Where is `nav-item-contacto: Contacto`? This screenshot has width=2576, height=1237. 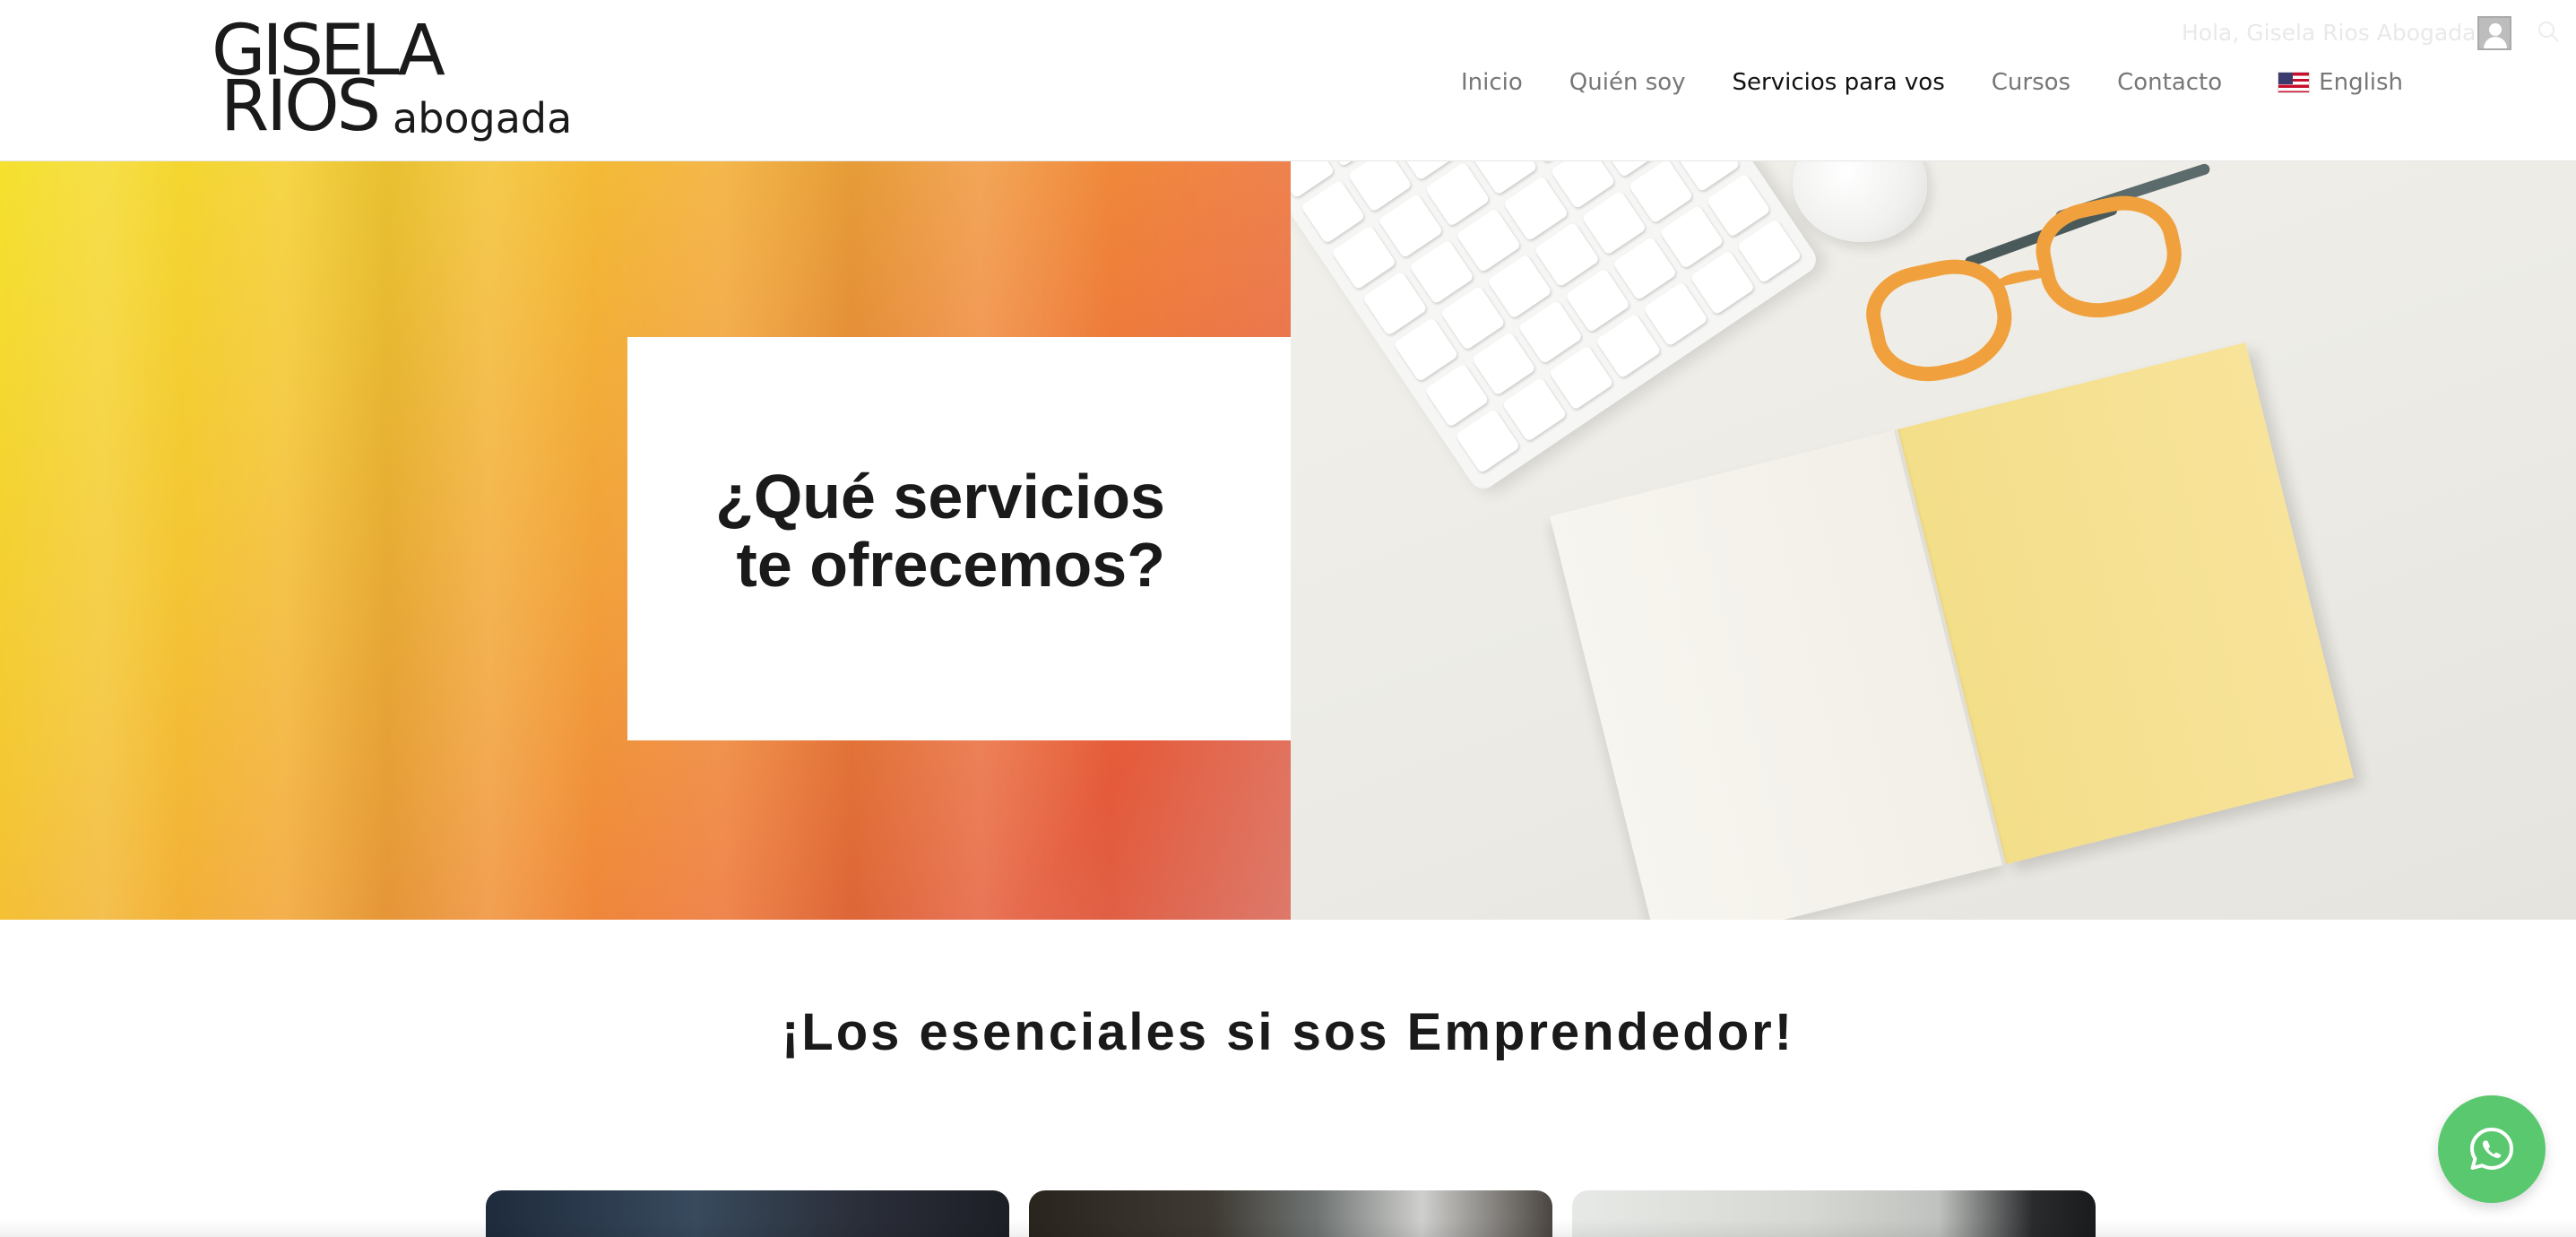 nav-item-contacto: Contacto is located at coordinates (2169, 82).